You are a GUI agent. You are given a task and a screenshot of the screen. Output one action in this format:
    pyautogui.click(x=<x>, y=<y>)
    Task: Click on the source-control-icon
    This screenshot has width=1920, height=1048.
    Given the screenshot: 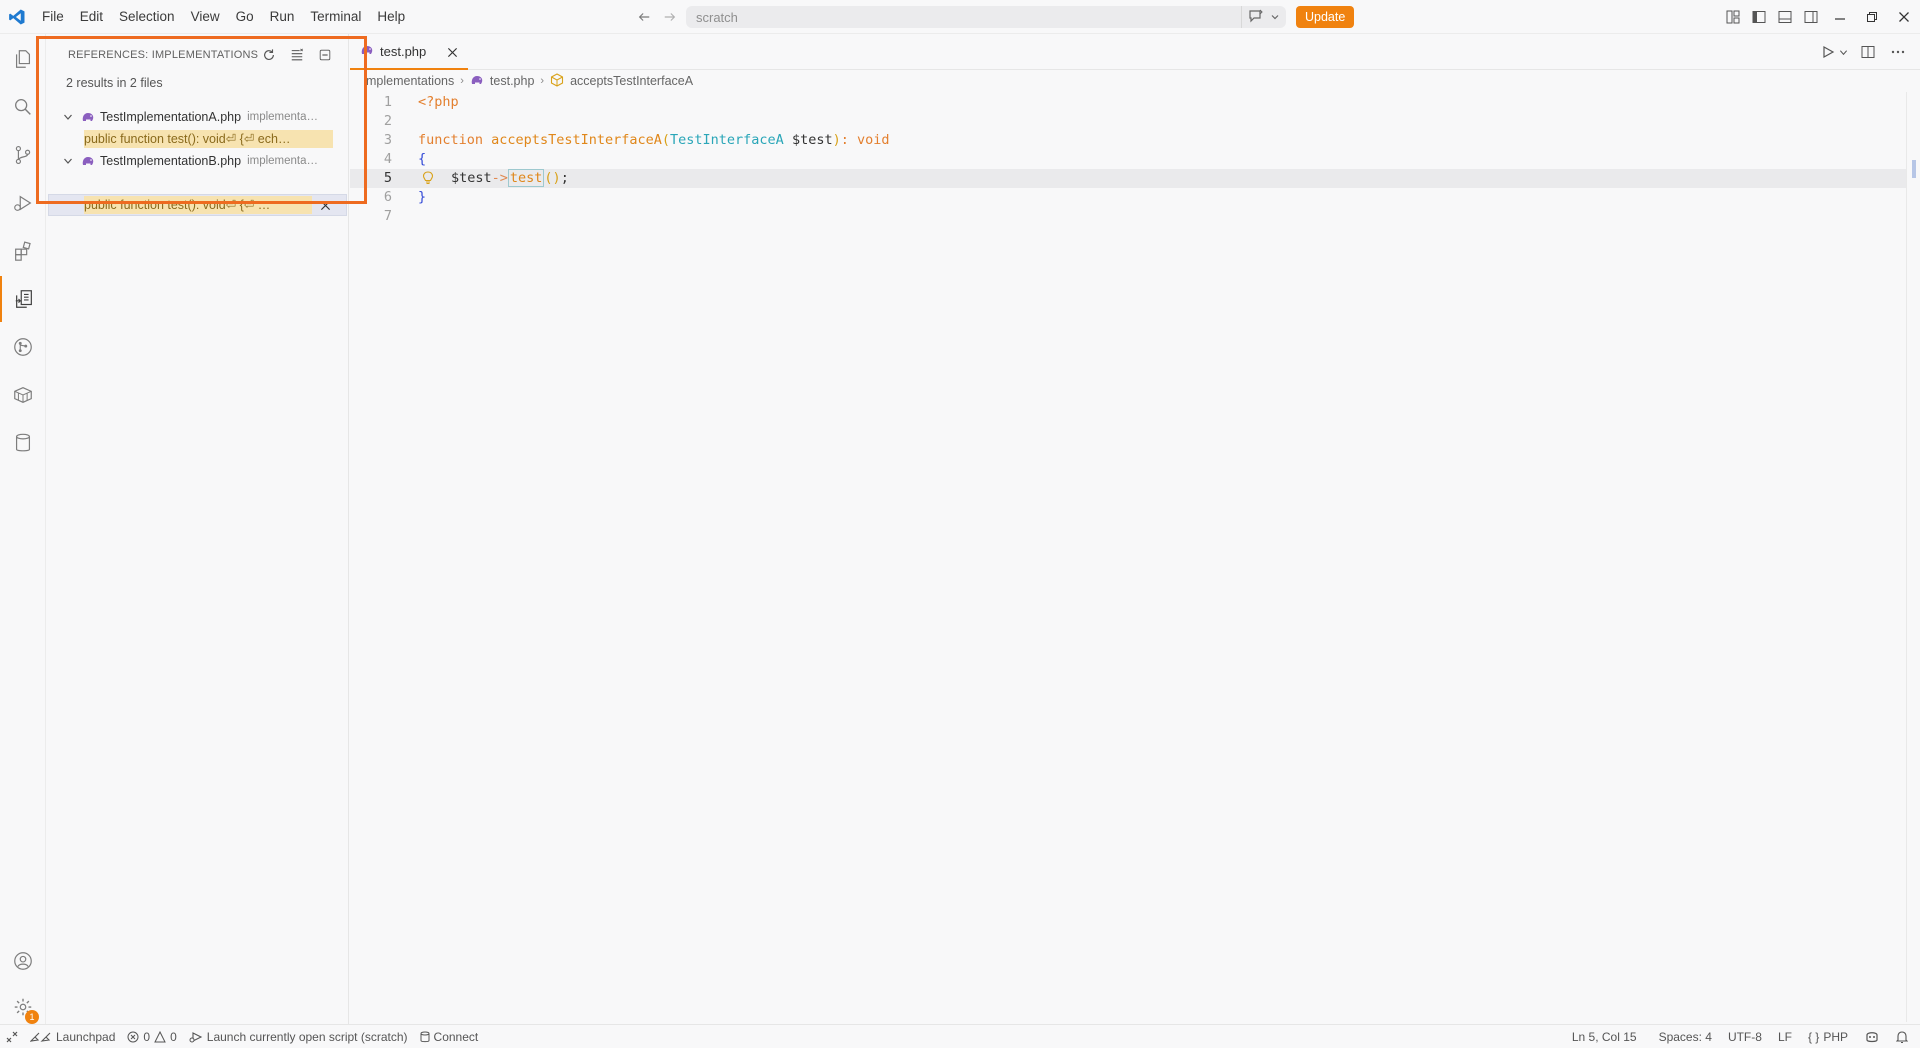 What is the action you would take?
    pyautogui.click(x=23, y=155)
    